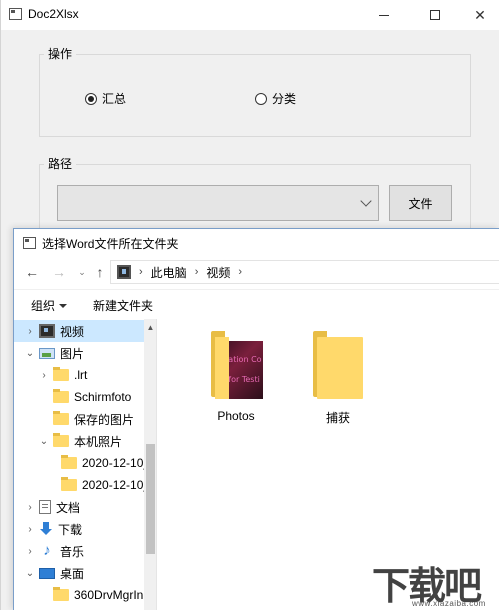 This screenshot has width=499, height=610. I want to click on breadcrumb-this-pc: 此电脑, so click(169, 272).